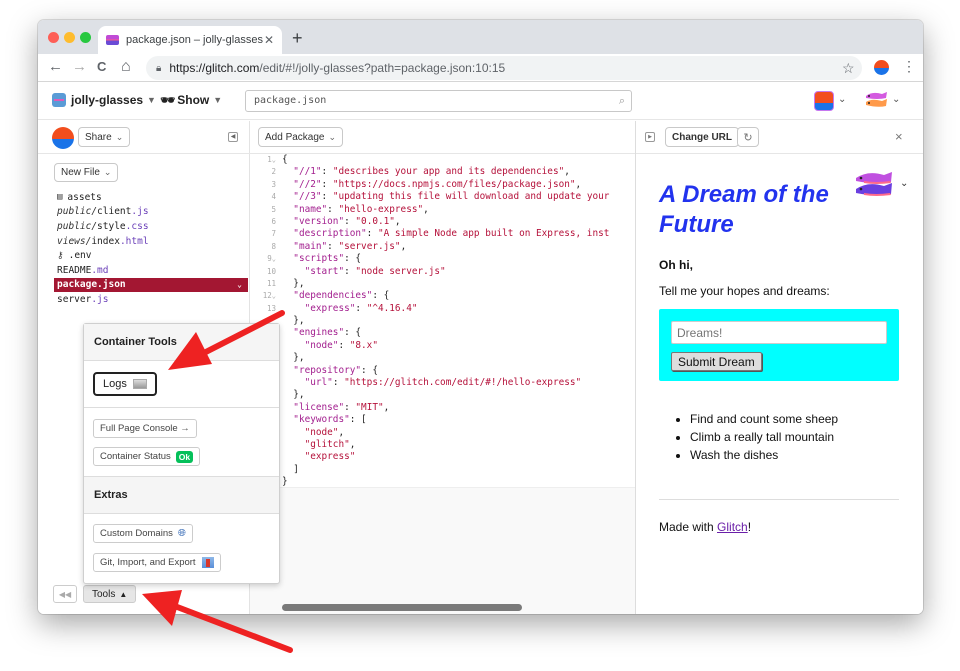  Describe the element at coordinates (909, 66) in the screenshot. I see `browser-menu-icon: ⋮` at that location.